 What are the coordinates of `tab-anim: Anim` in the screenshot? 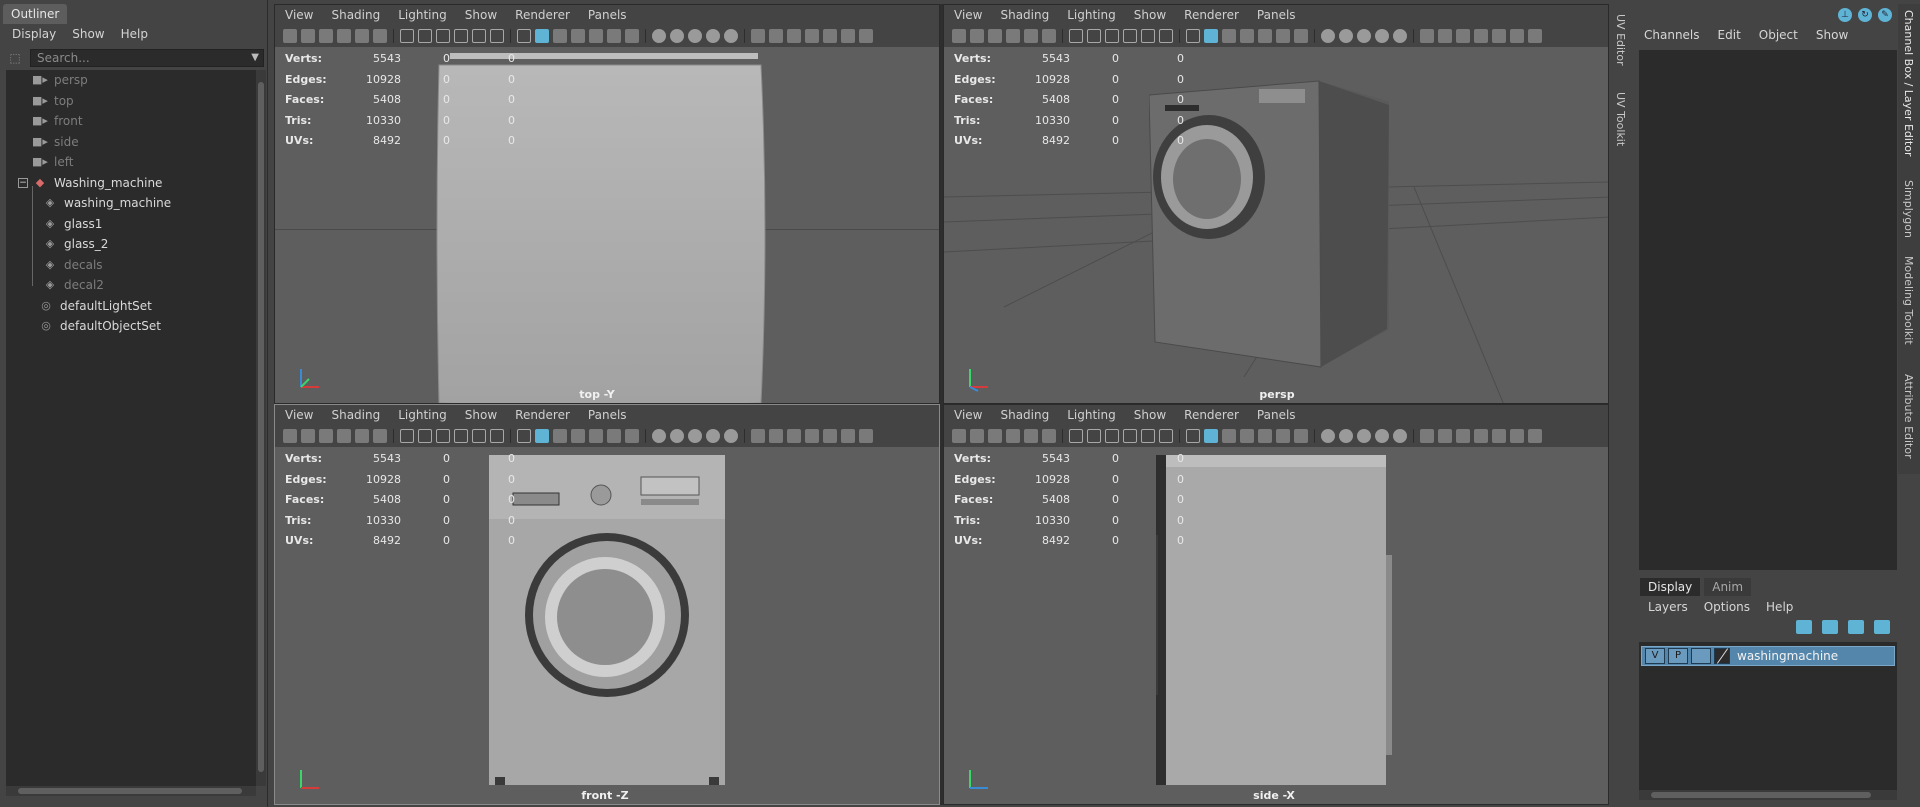 It's located at (1728, 587).